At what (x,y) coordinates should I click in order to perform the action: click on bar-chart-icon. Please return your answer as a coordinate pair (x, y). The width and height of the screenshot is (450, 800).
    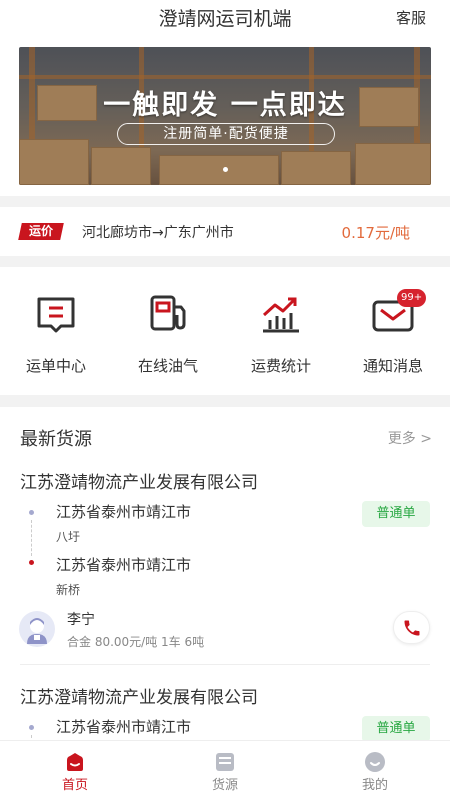
    Looking at the image, I should click on (280, 315).